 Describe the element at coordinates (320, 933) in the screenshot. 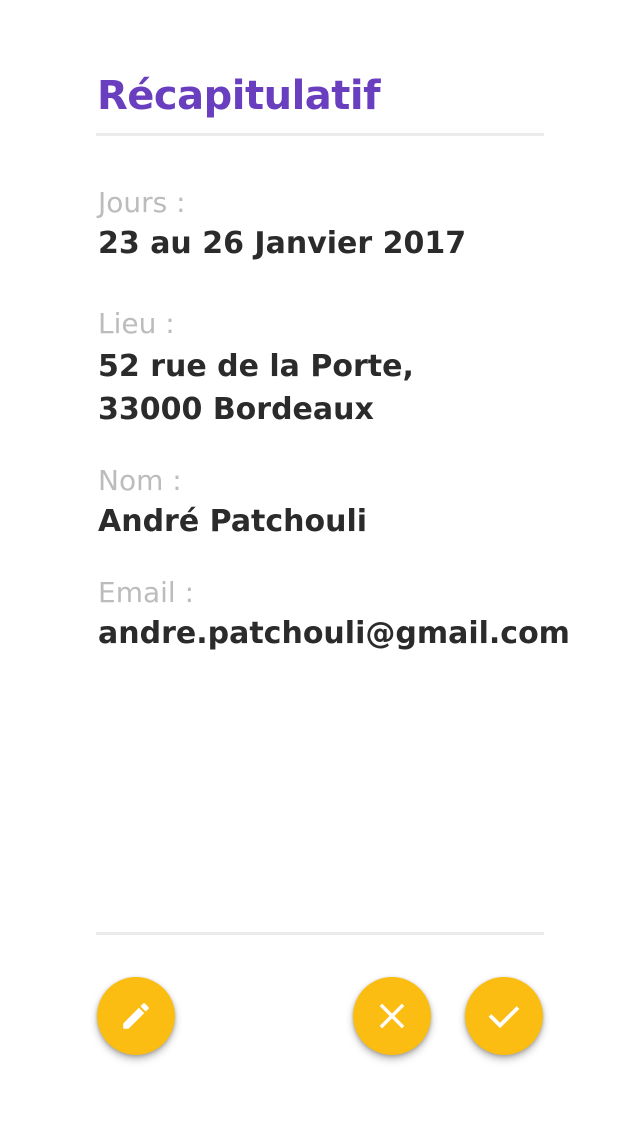

I see `actions-divider` at that location.